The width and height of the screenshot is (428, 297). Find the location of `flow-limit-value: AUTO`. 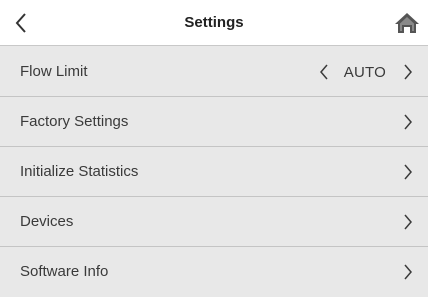

flow-limit-value: AUTO is located at coordinates (364, 72).